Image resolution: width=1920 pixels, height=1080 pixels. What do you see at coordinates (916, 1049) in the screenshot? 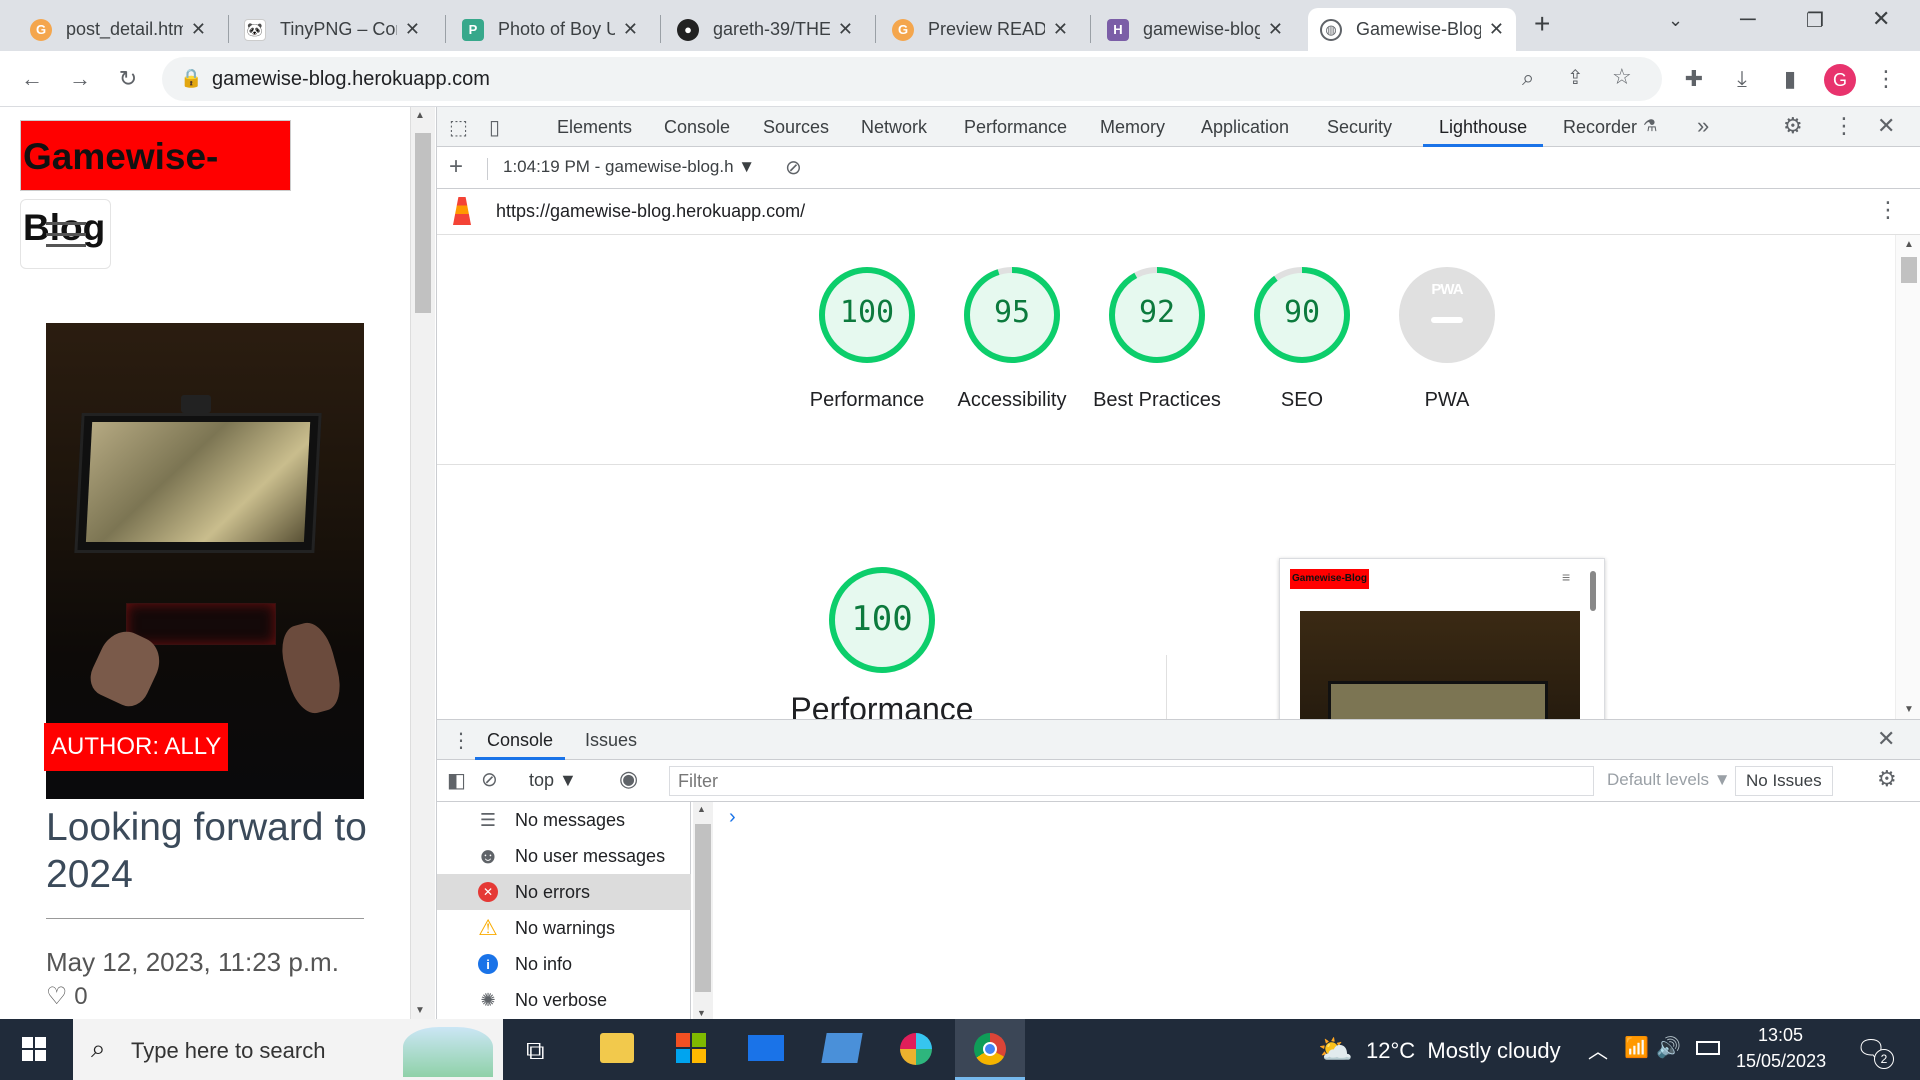
I see `slack-icon` at bounding box center [916, 1049].